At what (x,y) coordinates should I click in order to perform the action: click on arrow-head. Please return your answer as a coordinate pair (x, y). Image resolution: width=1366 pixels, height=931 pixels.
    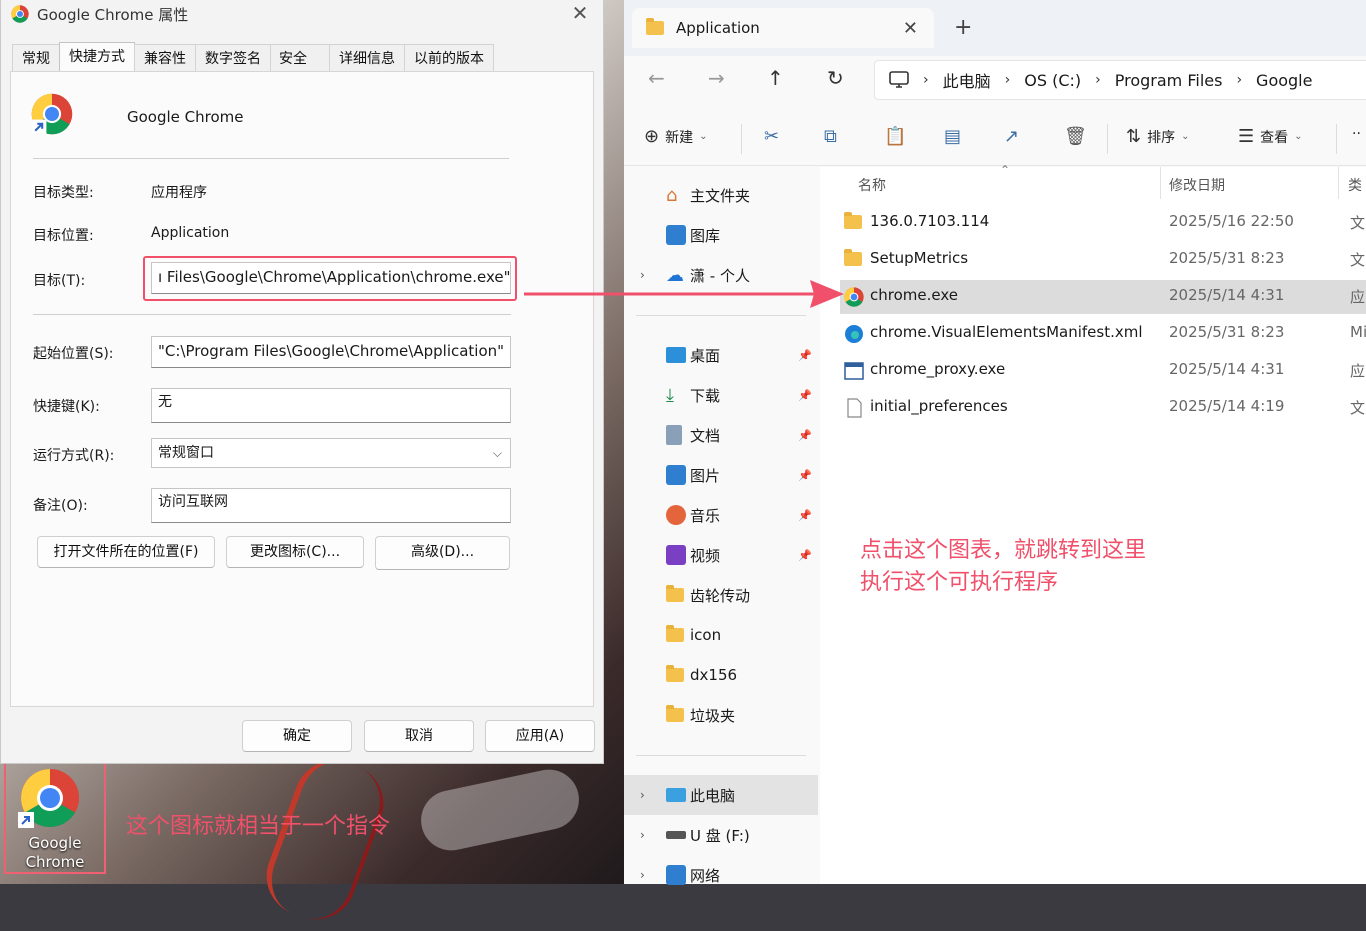
    Looking at the image, I should click on (827, 294).